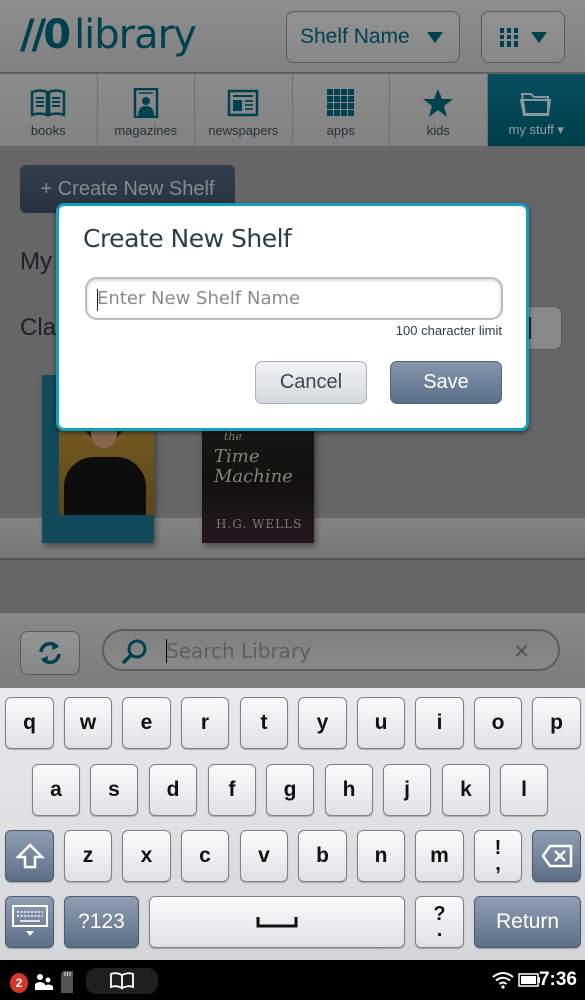 This screenshot has width=585, height=1000. Describe the element at coordinates (205, 856) in the screenshot. I see `key-c: c` at that location.